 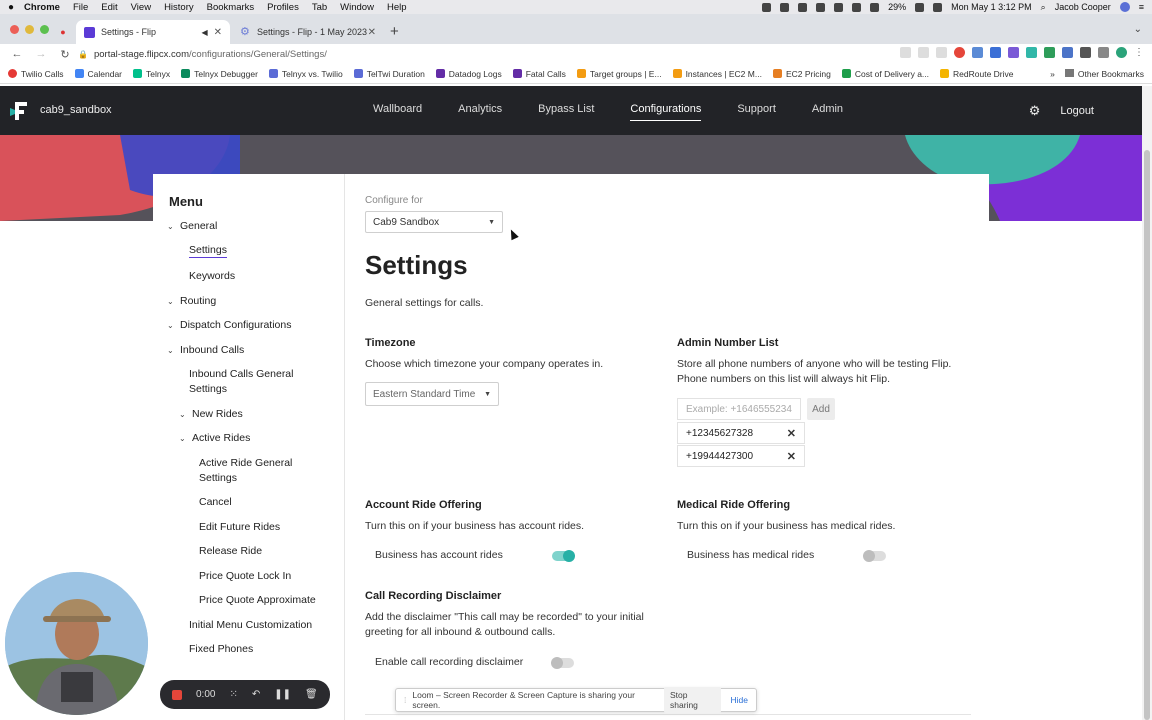 What do you see at coordinates (233, 694) in the screenshot?
I see `grid-icon: ⁙` at bounding box center [233, 694].